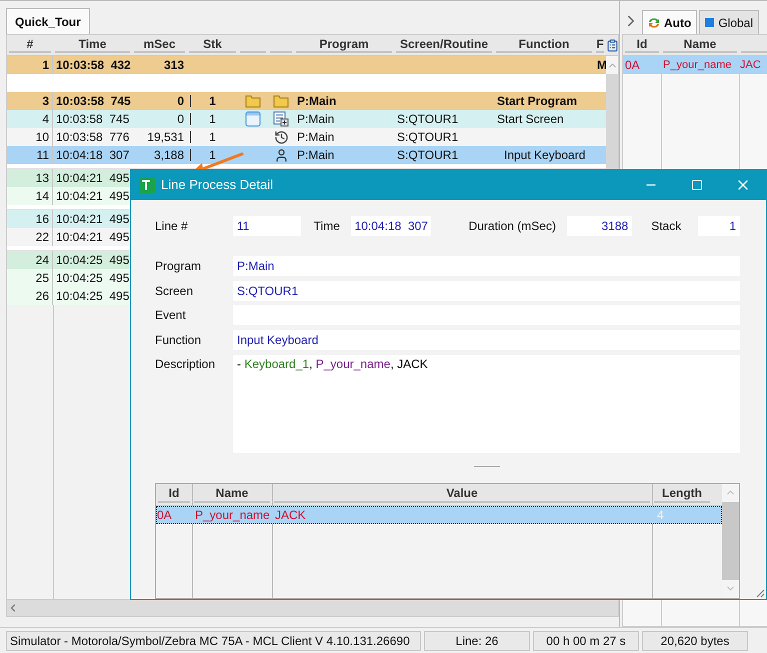 The image size is (767, 653). I want to click on app-icon, so click(147, 185).